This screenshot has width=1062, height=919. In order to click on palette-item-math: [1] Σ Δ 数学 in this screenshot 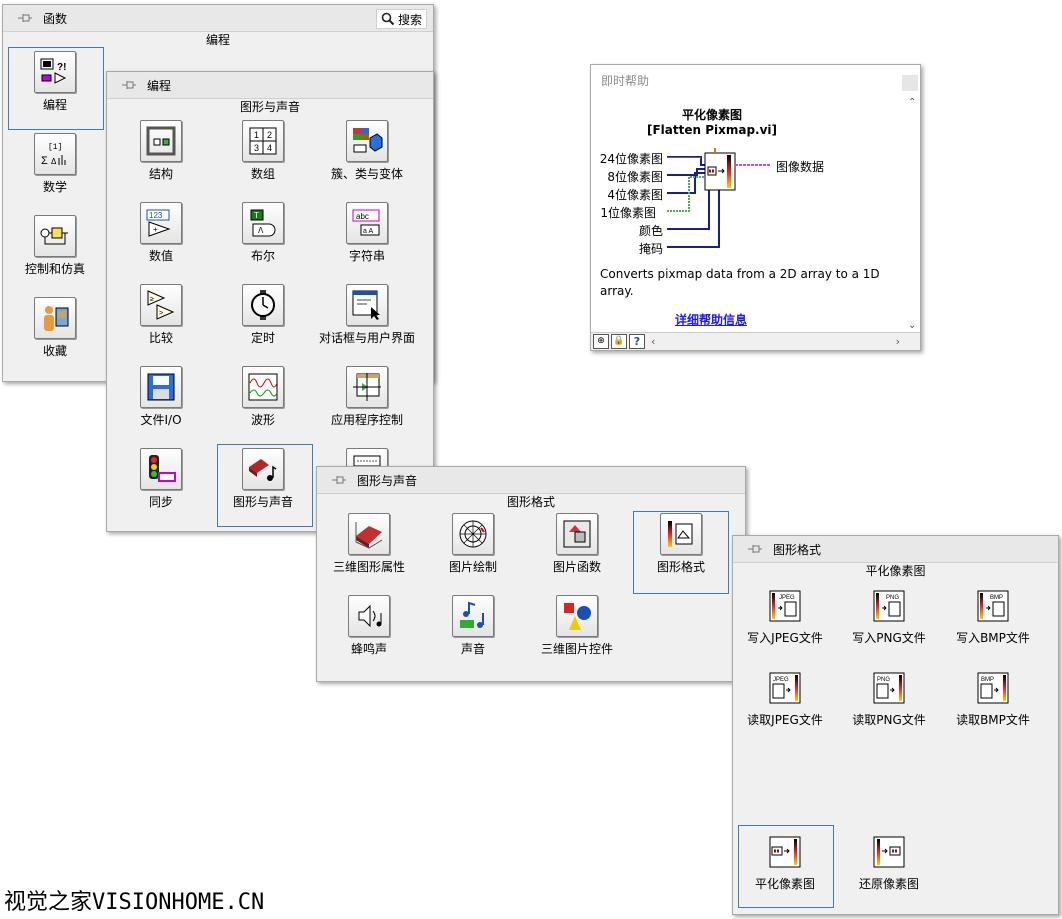, I will do `click(55, 164)`.